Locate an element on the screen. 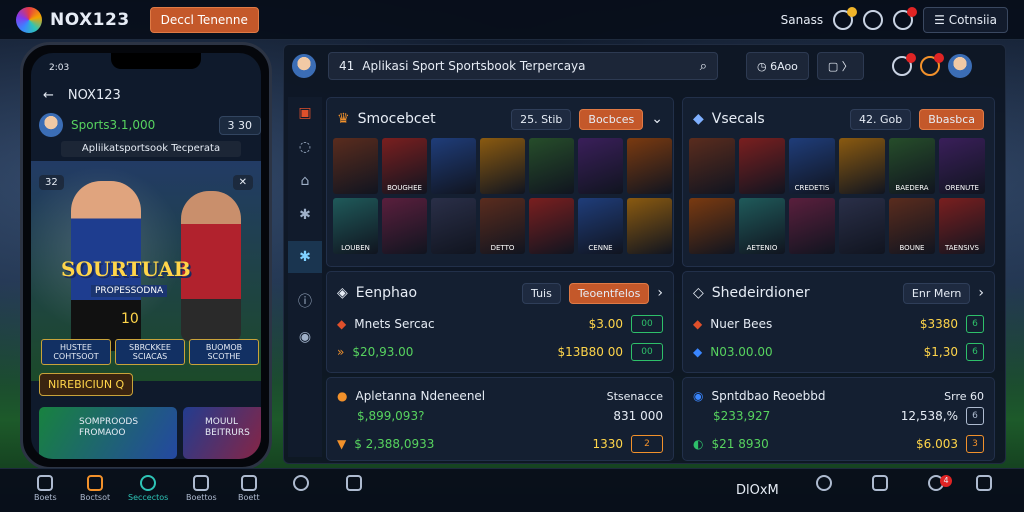 This screenshot has height=512, width=1024. game-tile: LOUBEN is located at coordinates (355, 226).